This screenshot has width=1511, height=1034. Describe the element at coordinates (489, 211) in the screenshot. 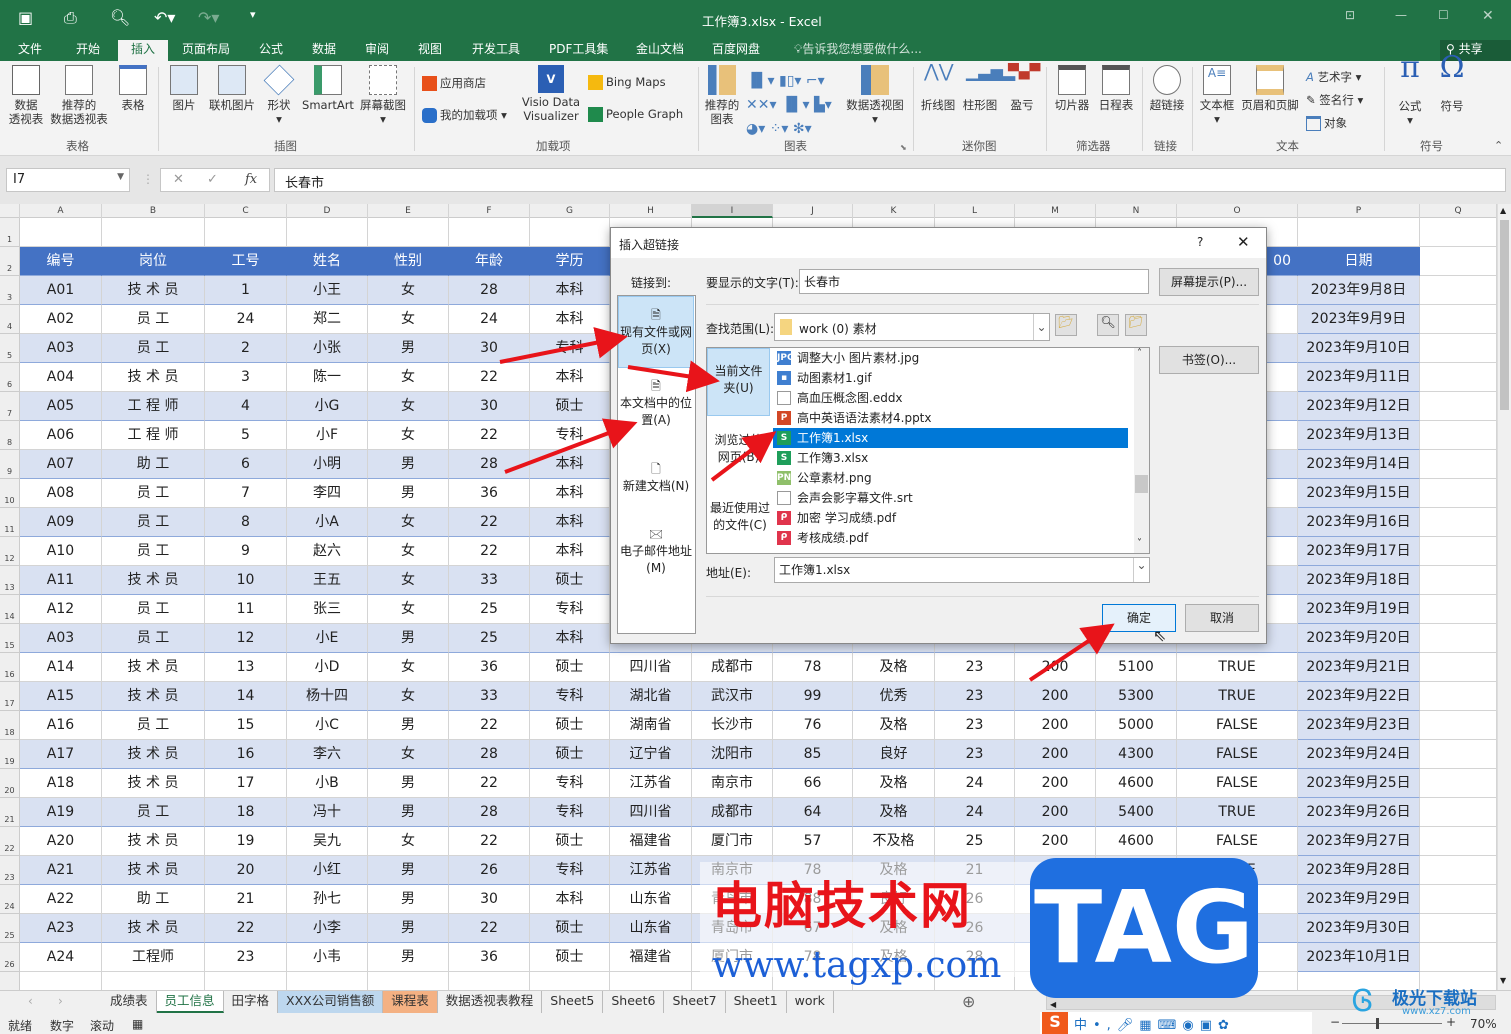

I see `column-header-F: F` at that location.